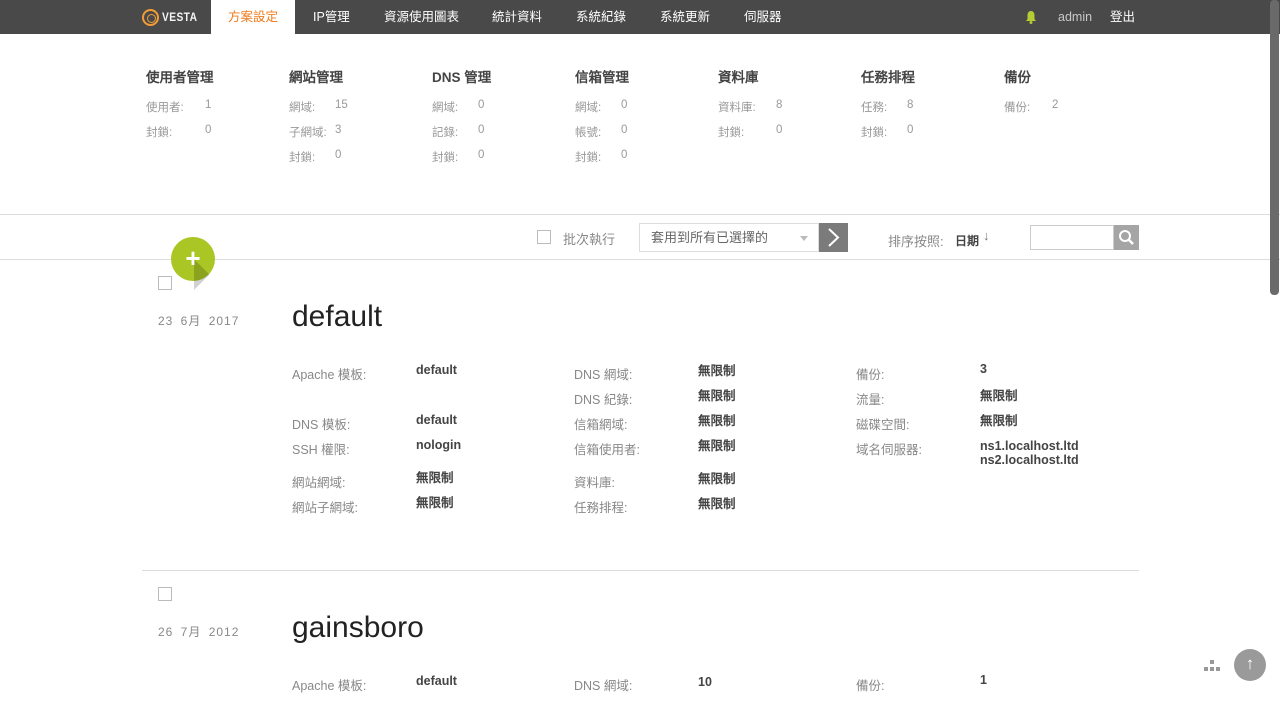  What do you see at coordinates (983, 680) in the screenshot?
I see `package-field-value: 1` at bounding box center [983, 680].